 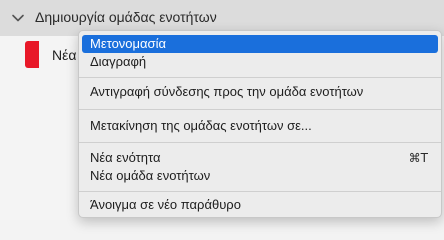 What do you see at coordinates (126, 17) in the screenshot?
I see `section-group-title: Δημιουργία ομάδας ενοτήτων` at bounding box center [126, 17].